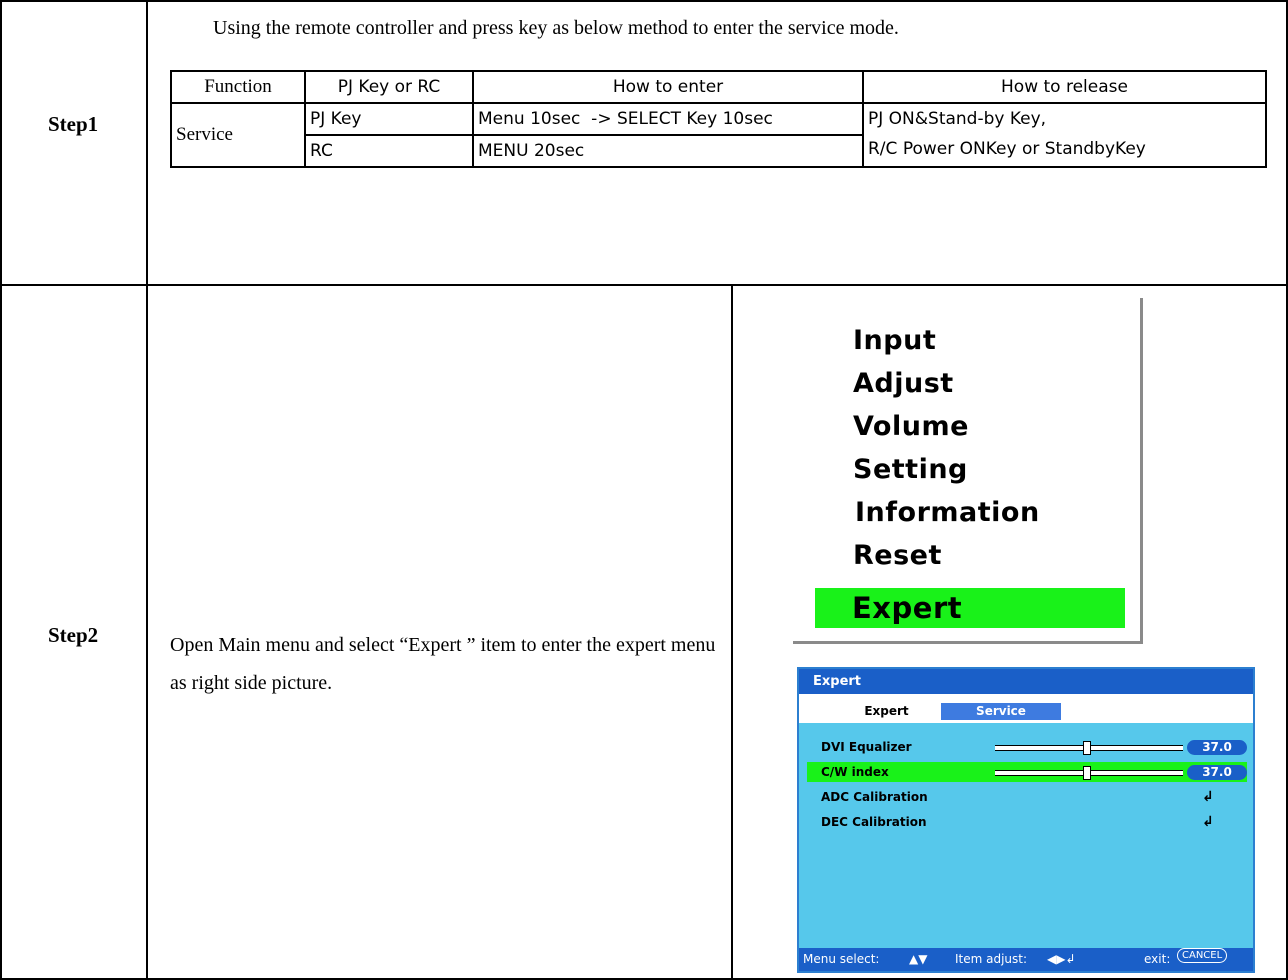 Image resolution: width=1288 pixels, height=980 pixels. Describe the element at coordinates (874, 797) in the screenshot. I see `setting-label: ADC Calibration` at that location.